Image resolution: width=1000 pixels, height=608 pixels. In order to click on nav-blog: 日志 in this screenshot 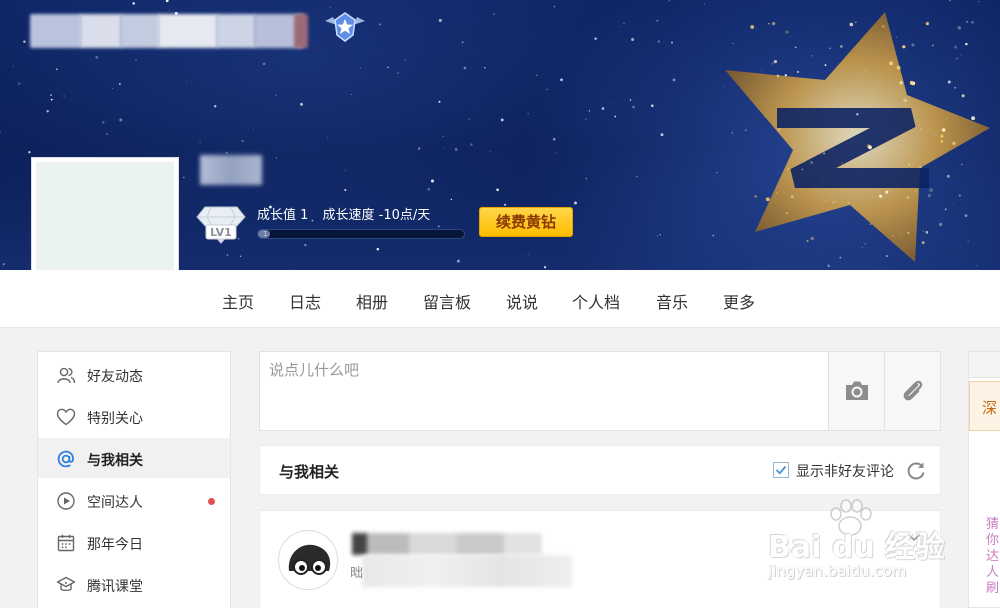, I will do `click(305, 301)`.